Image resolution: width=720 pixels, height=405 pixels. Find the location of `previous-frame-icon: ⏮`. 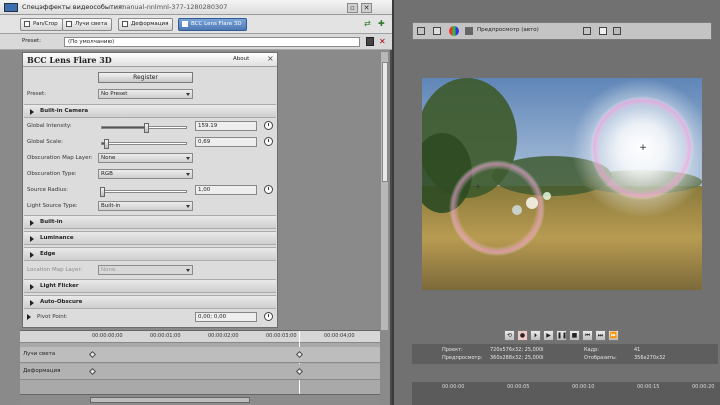

previous-frame-icon: ⏮ is located at coordinates (587, 335).